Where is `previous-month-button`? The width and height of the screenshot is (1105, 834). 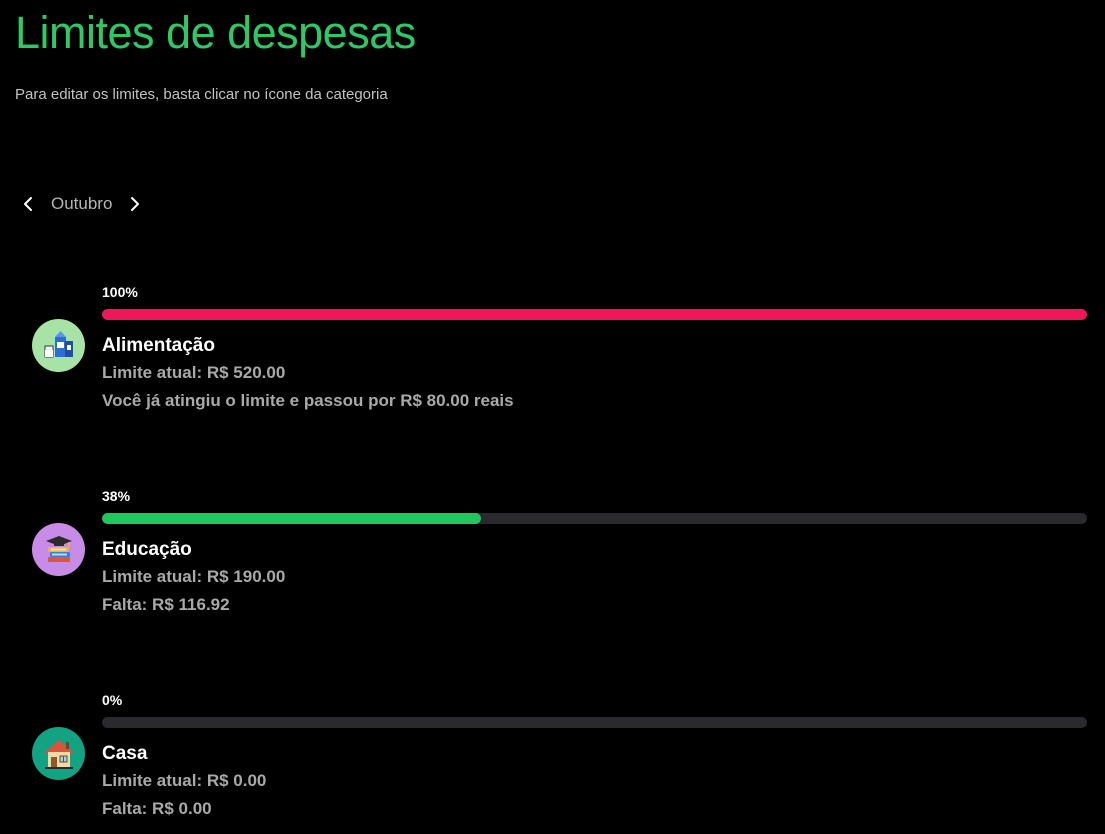
previous-month-button is located at coordinates (28, 204).